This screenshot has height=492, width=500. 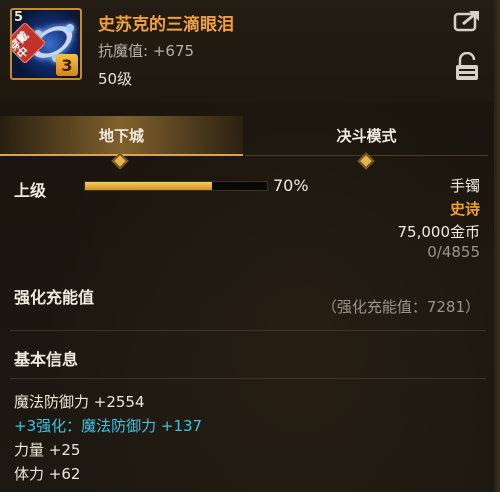 What do you see at coordinates (121, 136) in the screenshot?
I see `tab-dungeon: 地下城` at bounding box center [121, 136].